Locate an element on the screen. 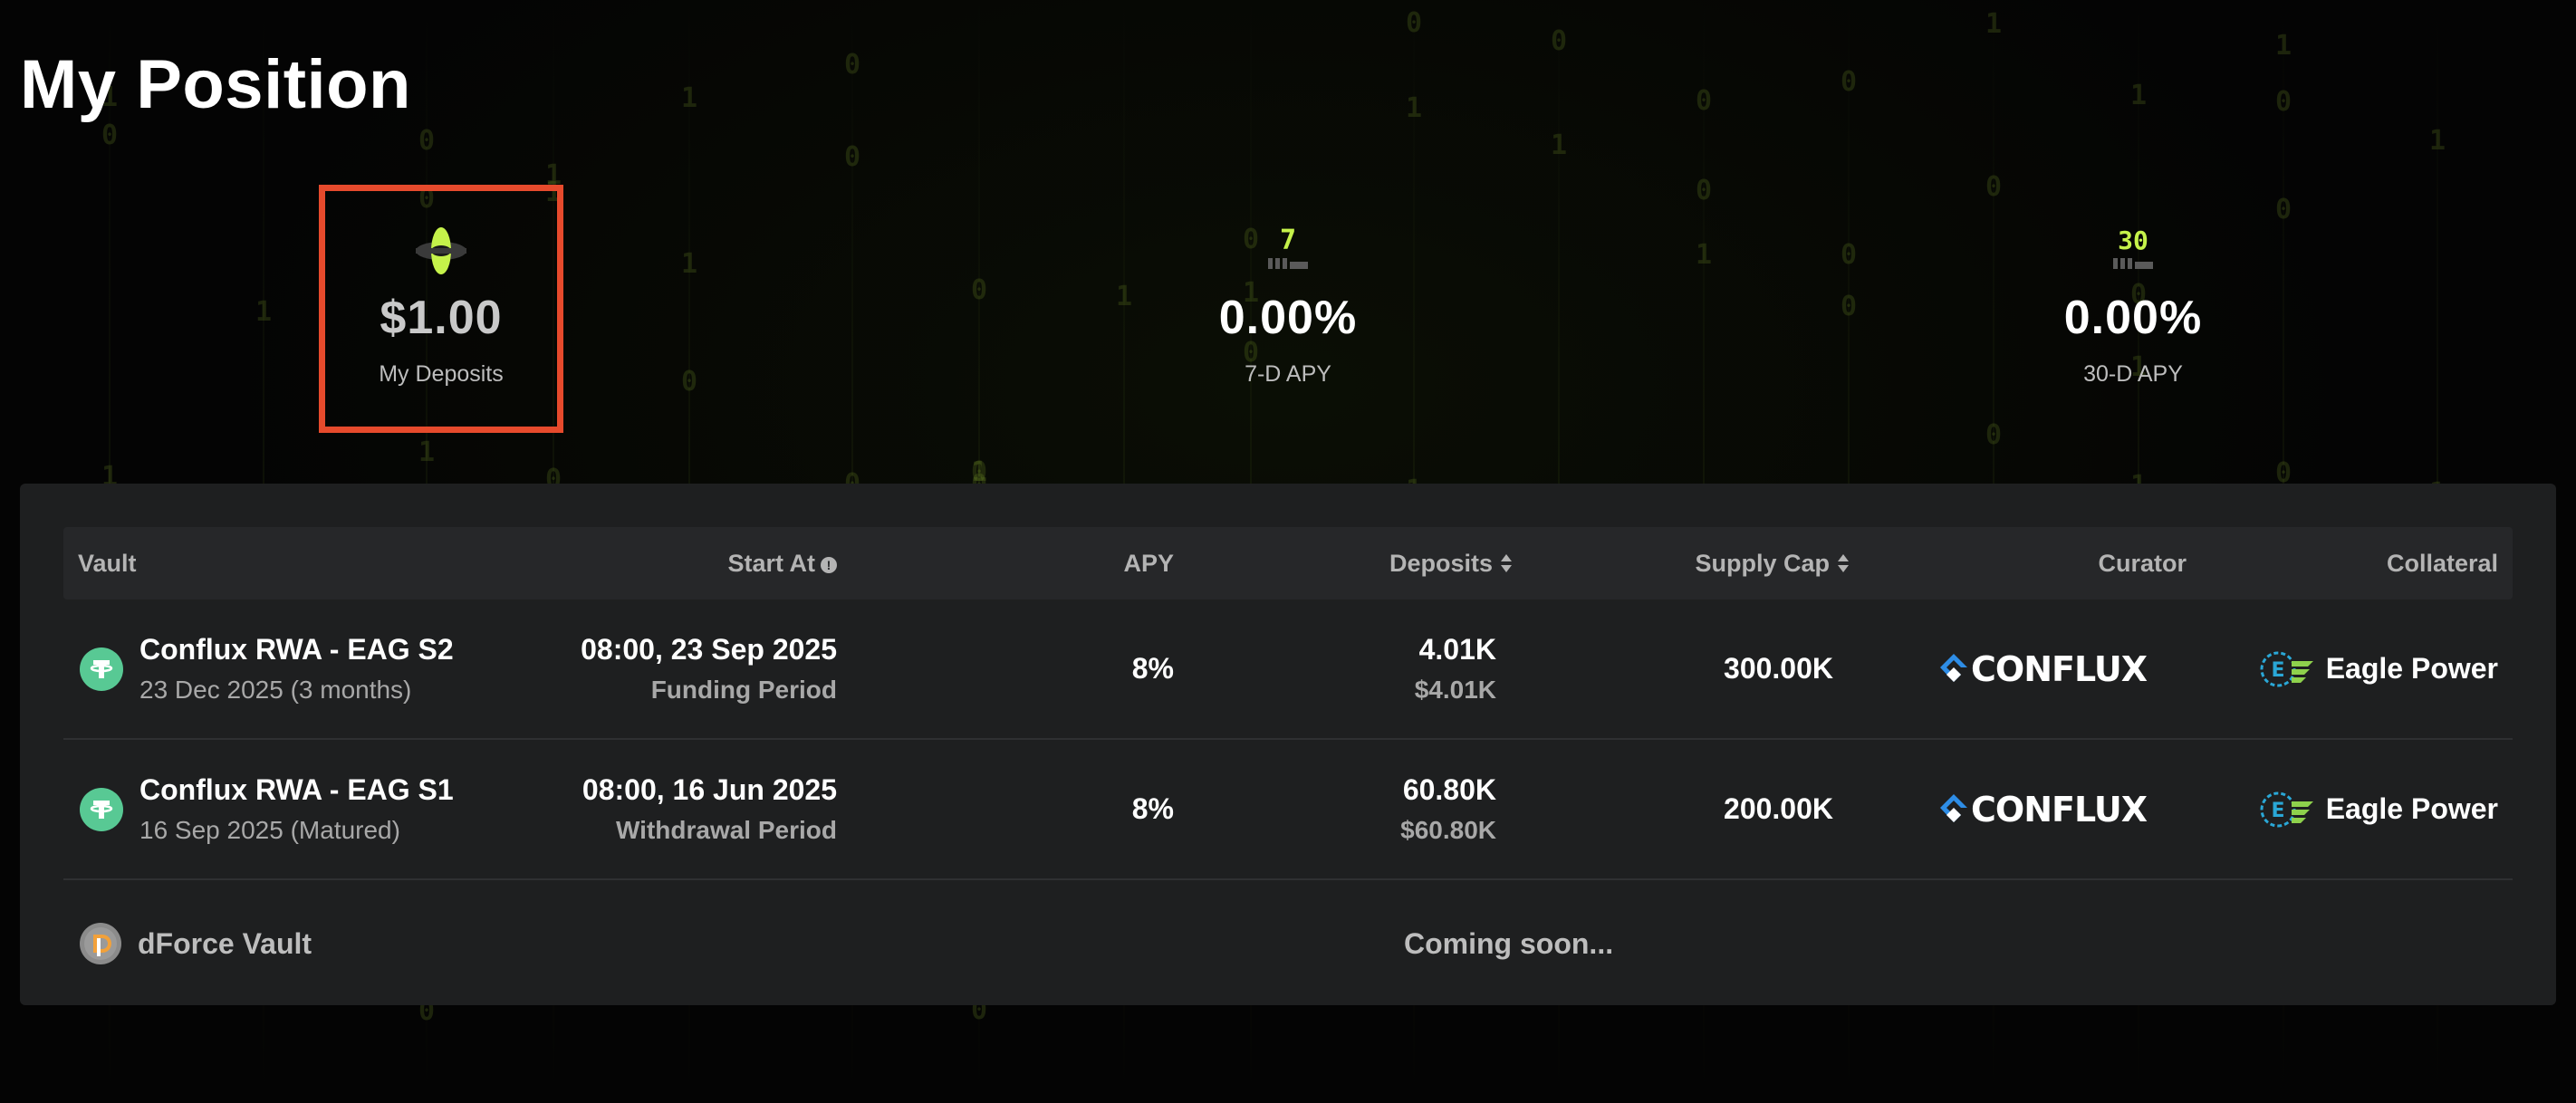 Image resolution: width=2576 pixels, height=1103 pixels. vault-maturity: 23 Dec 2025 (3 months) is located at coordinates (275, 690).